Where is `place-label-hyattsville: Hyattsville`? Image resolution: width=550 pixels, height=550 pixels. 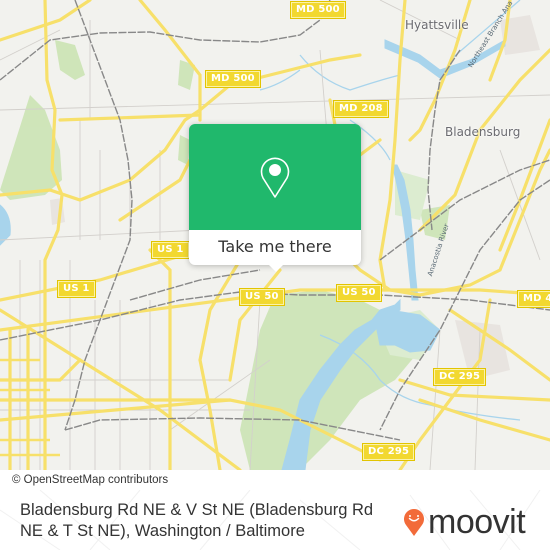
place-label-hyattsville: Hyattsville is located at coordinates (437, 25).